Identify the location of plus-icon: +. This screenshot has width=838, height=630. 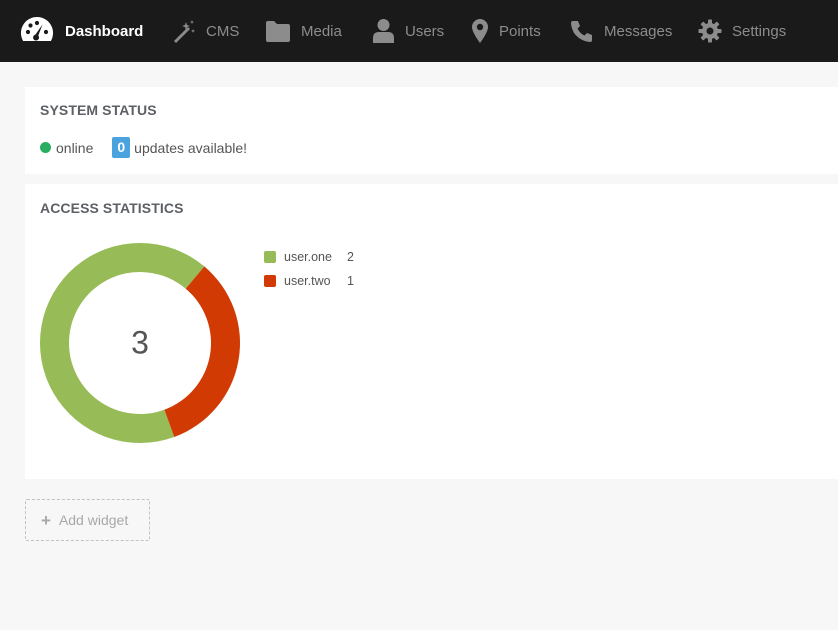
(46, 520).